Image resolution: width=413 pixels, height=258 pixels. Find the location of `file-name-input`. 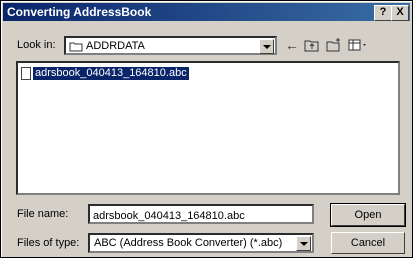

file-name-input is located at coordinates (201, 216).